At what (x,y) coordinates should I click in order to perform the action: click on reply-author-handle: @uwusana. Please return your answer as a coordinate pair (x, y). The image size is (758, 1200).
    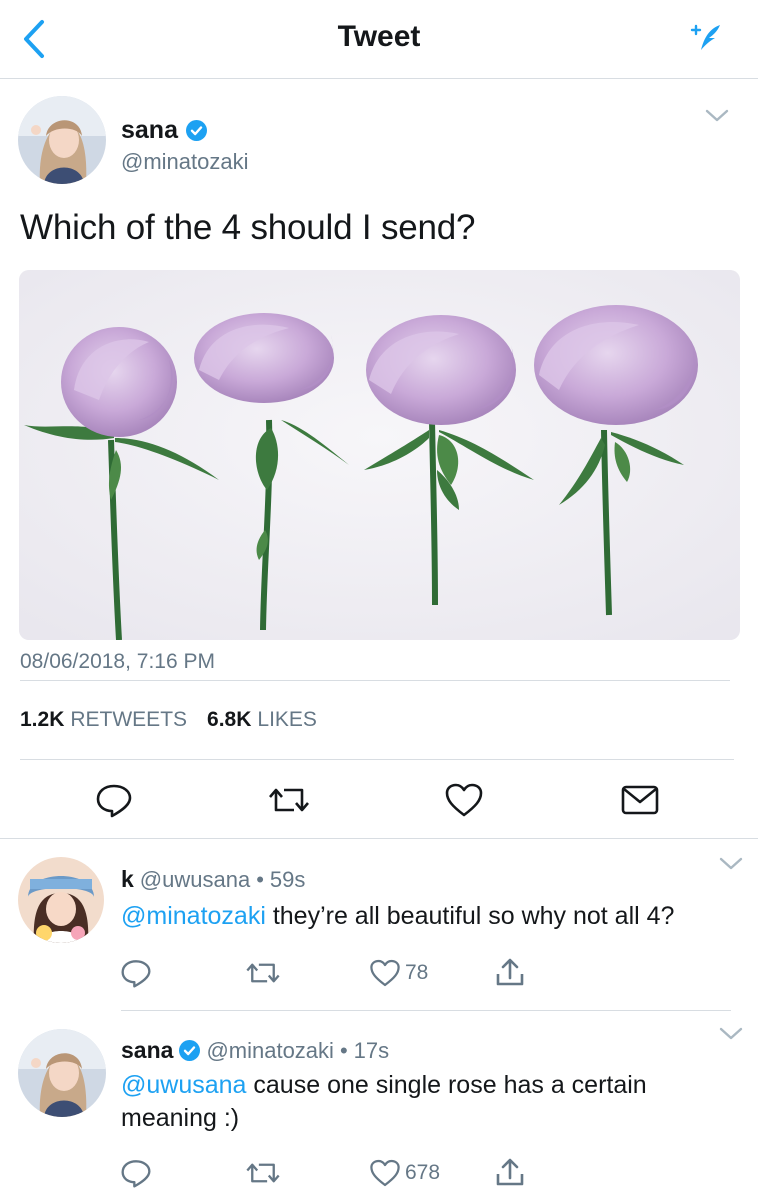
    Looking at the image, I should click on (195, 880).